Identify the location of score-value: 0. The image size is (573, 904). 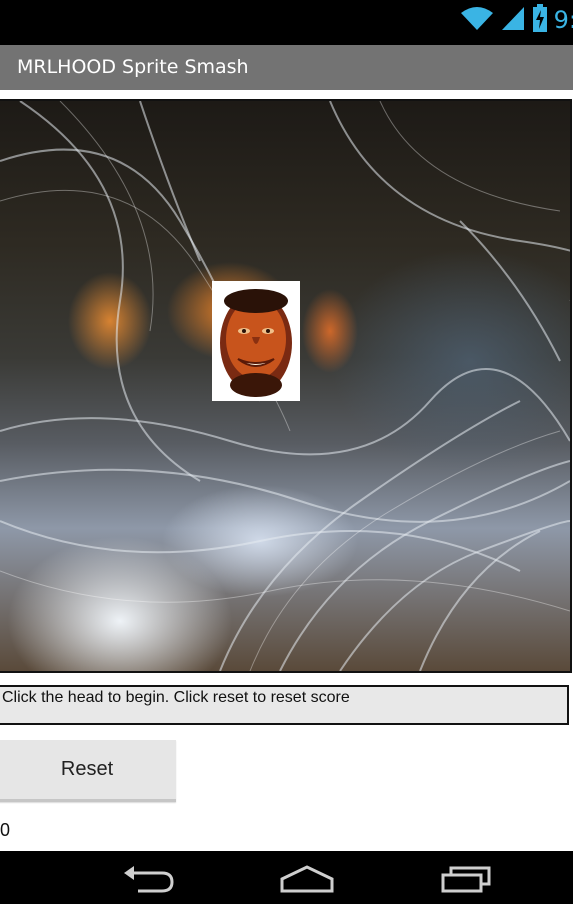
(5, 830).